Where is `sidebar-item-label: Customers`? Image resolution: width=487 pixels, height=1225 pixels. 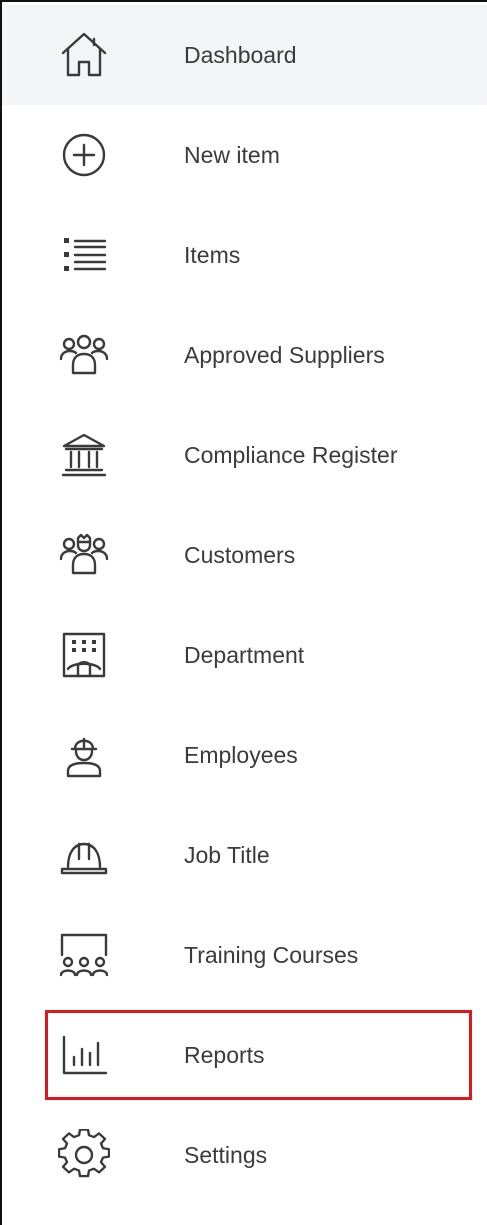
sidebar-item-label: Customers is located at coordinates (240, 554).